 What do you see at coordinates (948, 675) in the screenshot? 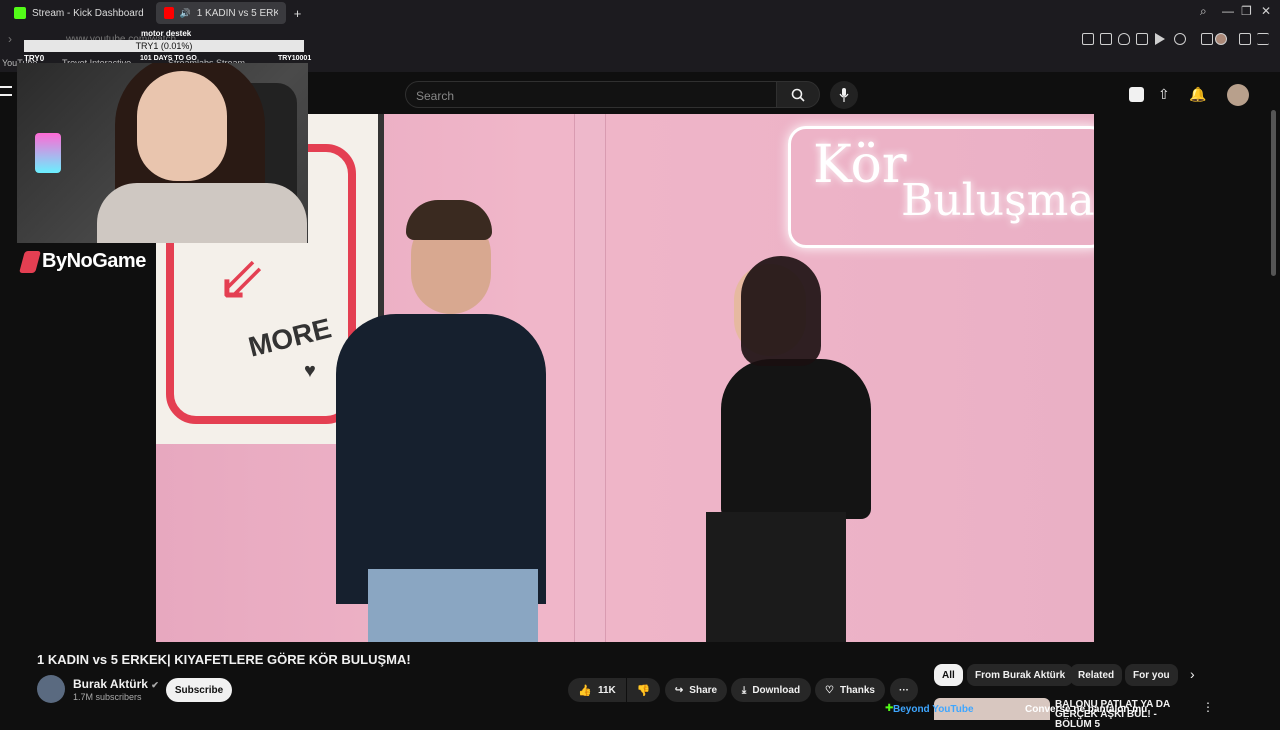
I see `chip-all: All` at bounding box center [948, 675].